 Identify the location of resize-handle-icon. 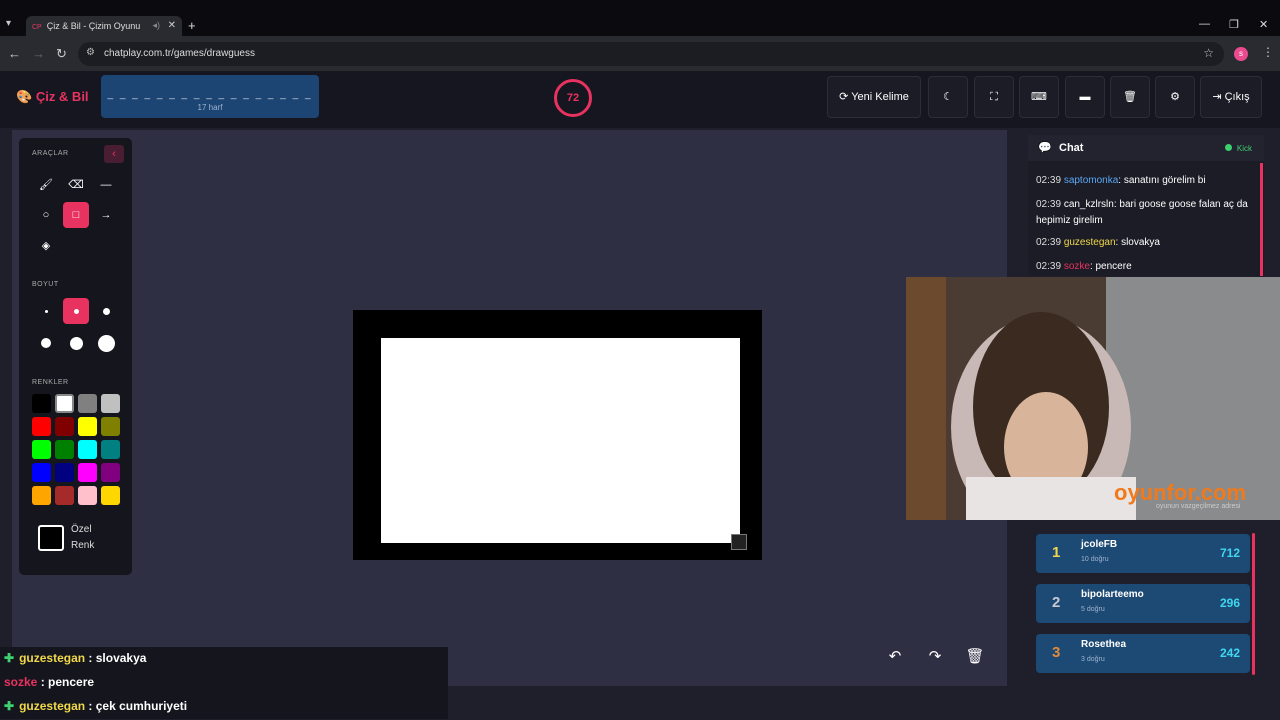
(739, 542).